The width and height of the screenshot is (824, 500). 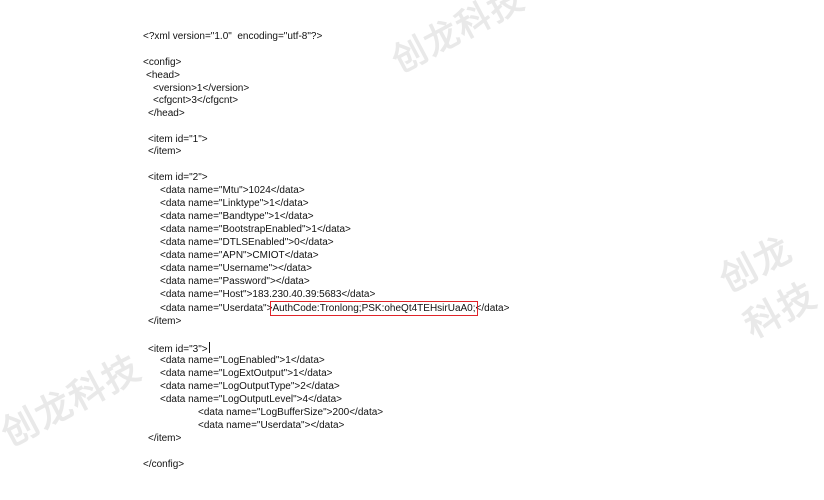 What do you see at coordinates (242, 360) in the screenshot?
I see `data-logenabled-line: <data name="LogEnabled">1</data>` at bounding box center [242, 360].